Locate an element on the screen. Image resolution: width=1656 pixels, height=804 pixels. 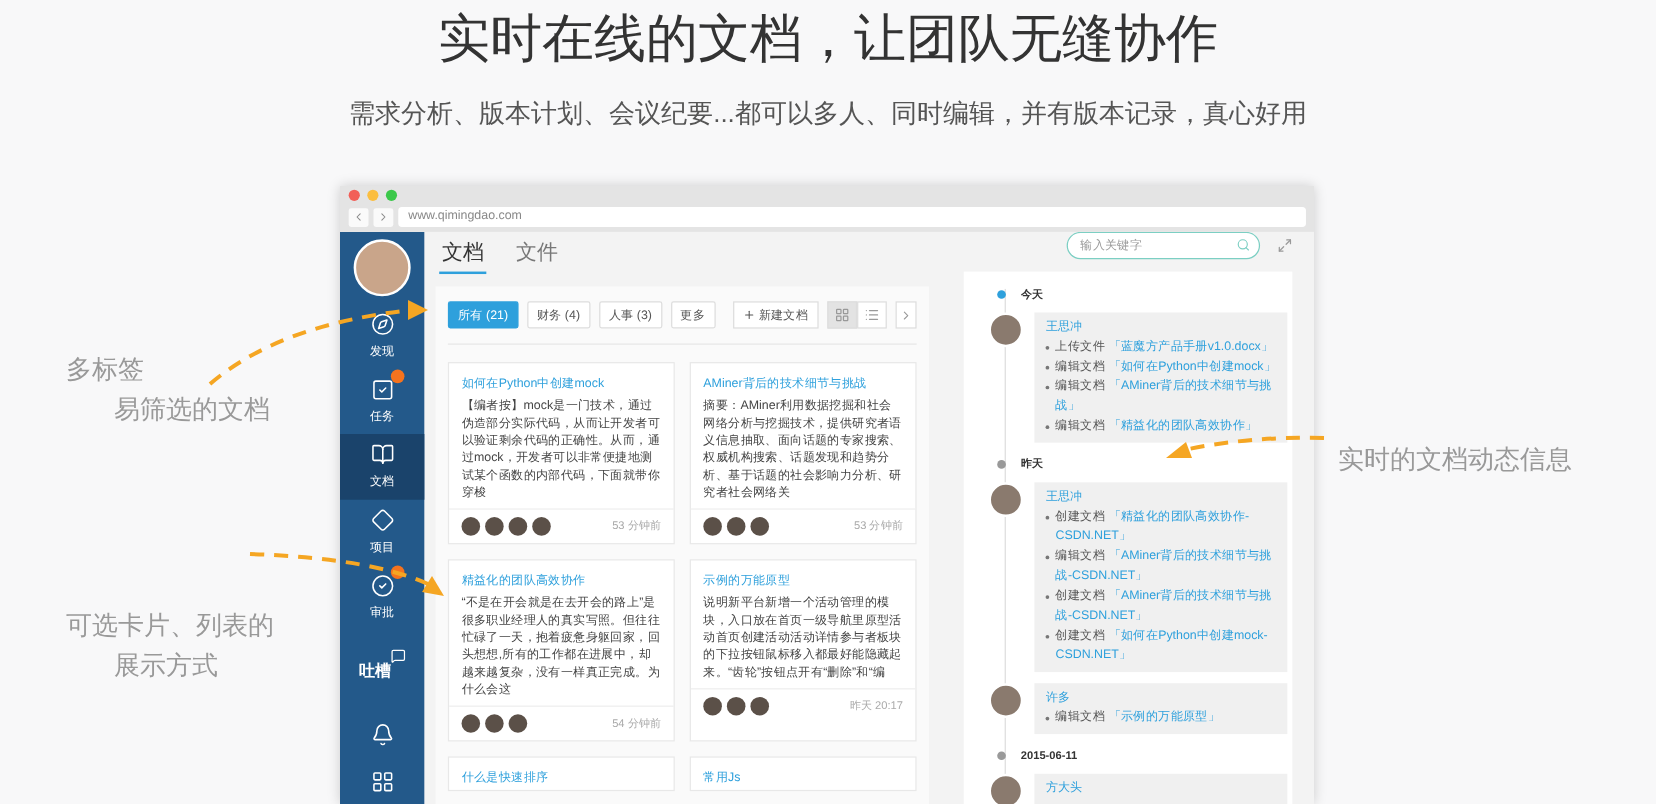
page-subtitle: 需求分析、版本计划、会议纪要...都可以多人、同时编辑，并有版本记录，真心好用 is located at coordinates (828, 114).